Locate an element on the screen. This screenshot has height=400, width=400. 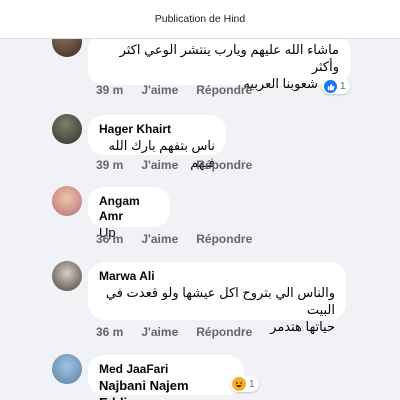
comment-bubble: Med JaaFari Najbani Najem Eddine is located at coordinates (166, 377).